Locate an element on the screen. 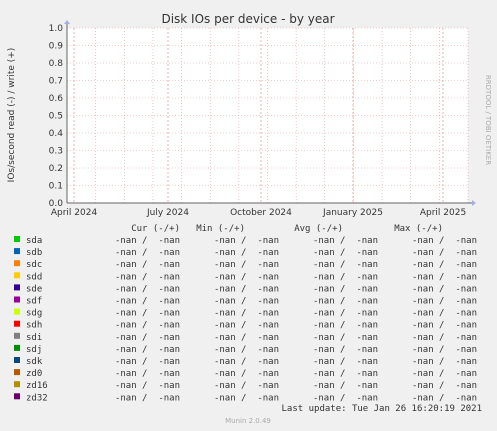 The image size is (497, 431). legend-name-sdi: sdi is located at coordinates (34, 338).